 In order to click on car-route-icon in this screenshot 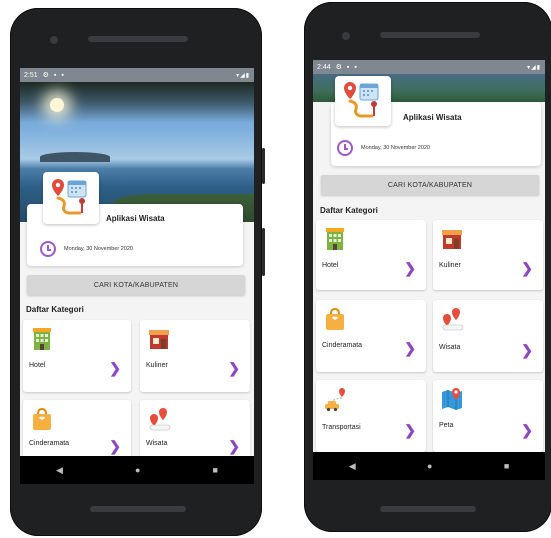, I will do `click(335, 400)`.